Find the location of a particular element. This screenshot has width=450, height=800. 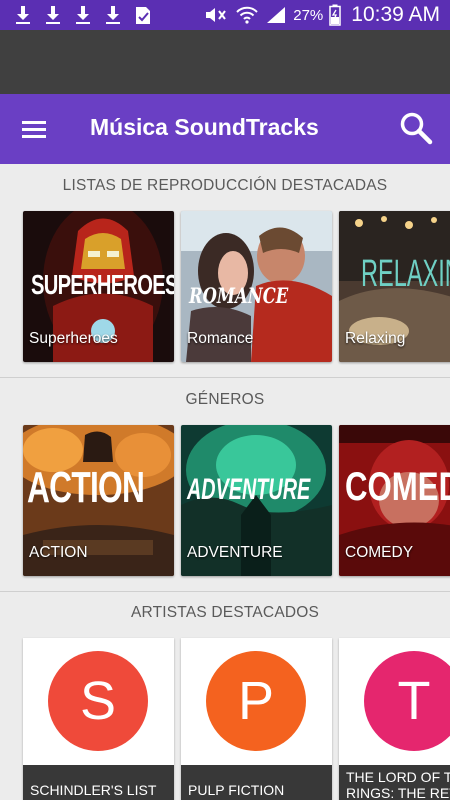

artist-avatar: T is located at coordinates (407, 701).